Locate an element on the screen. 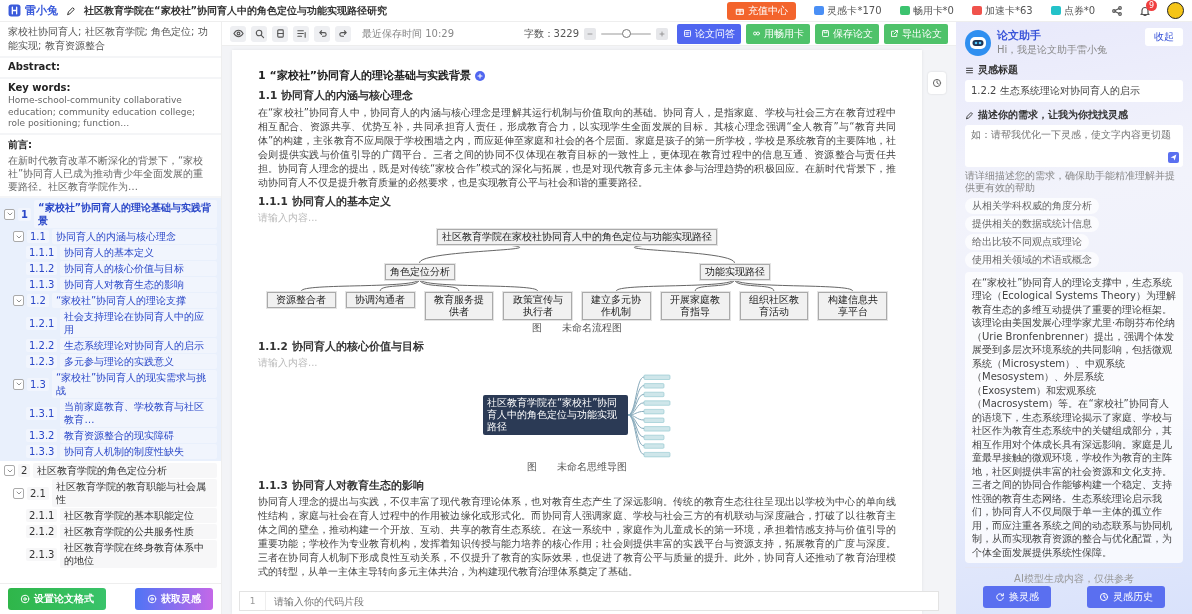 This screenshot has width=1192, height=614. section-heading: 1 “家校社”协同育人的理论基础与实践背景 is located at coordinates (577, 75).